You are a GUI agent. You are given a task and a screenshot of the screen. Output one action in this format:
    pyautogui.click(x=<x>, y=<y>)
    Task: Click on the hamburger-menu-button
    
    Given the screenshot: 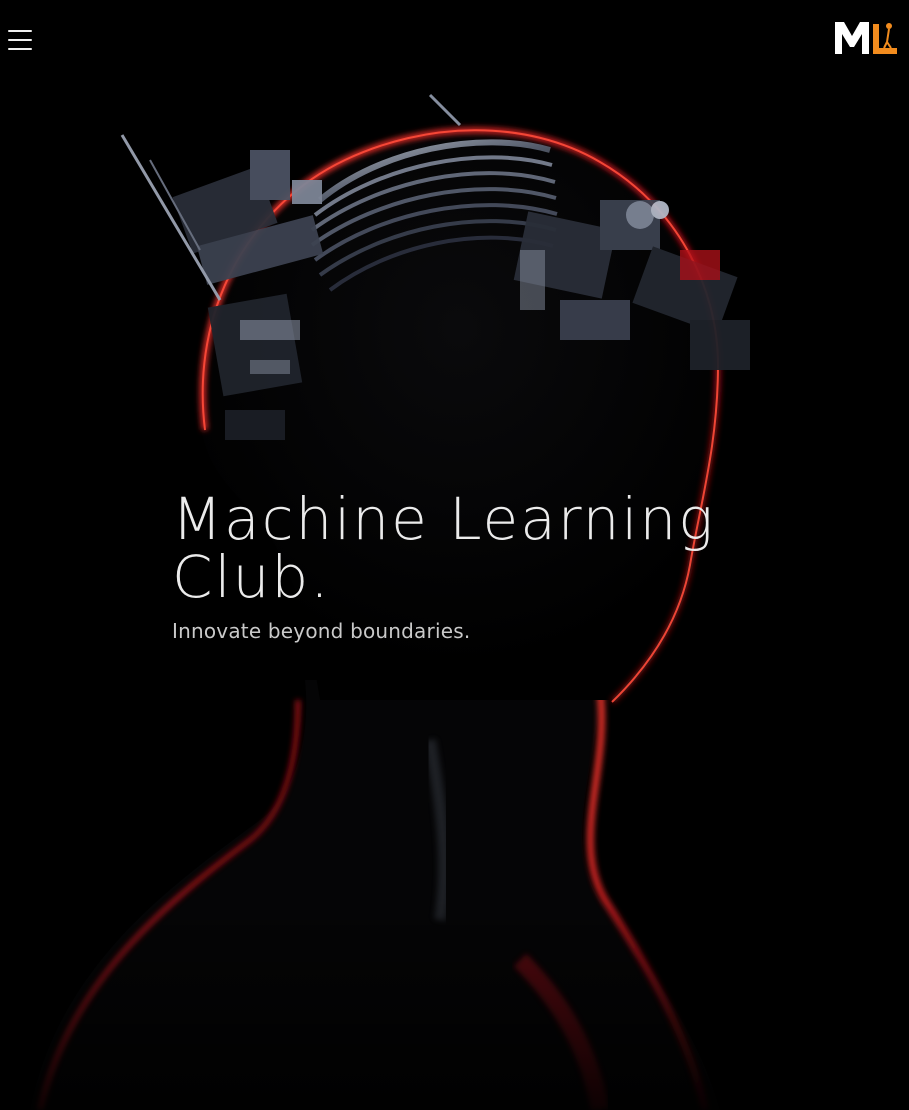 What is the action you would take?
    pyautogui.click(x=21, y=40)
    